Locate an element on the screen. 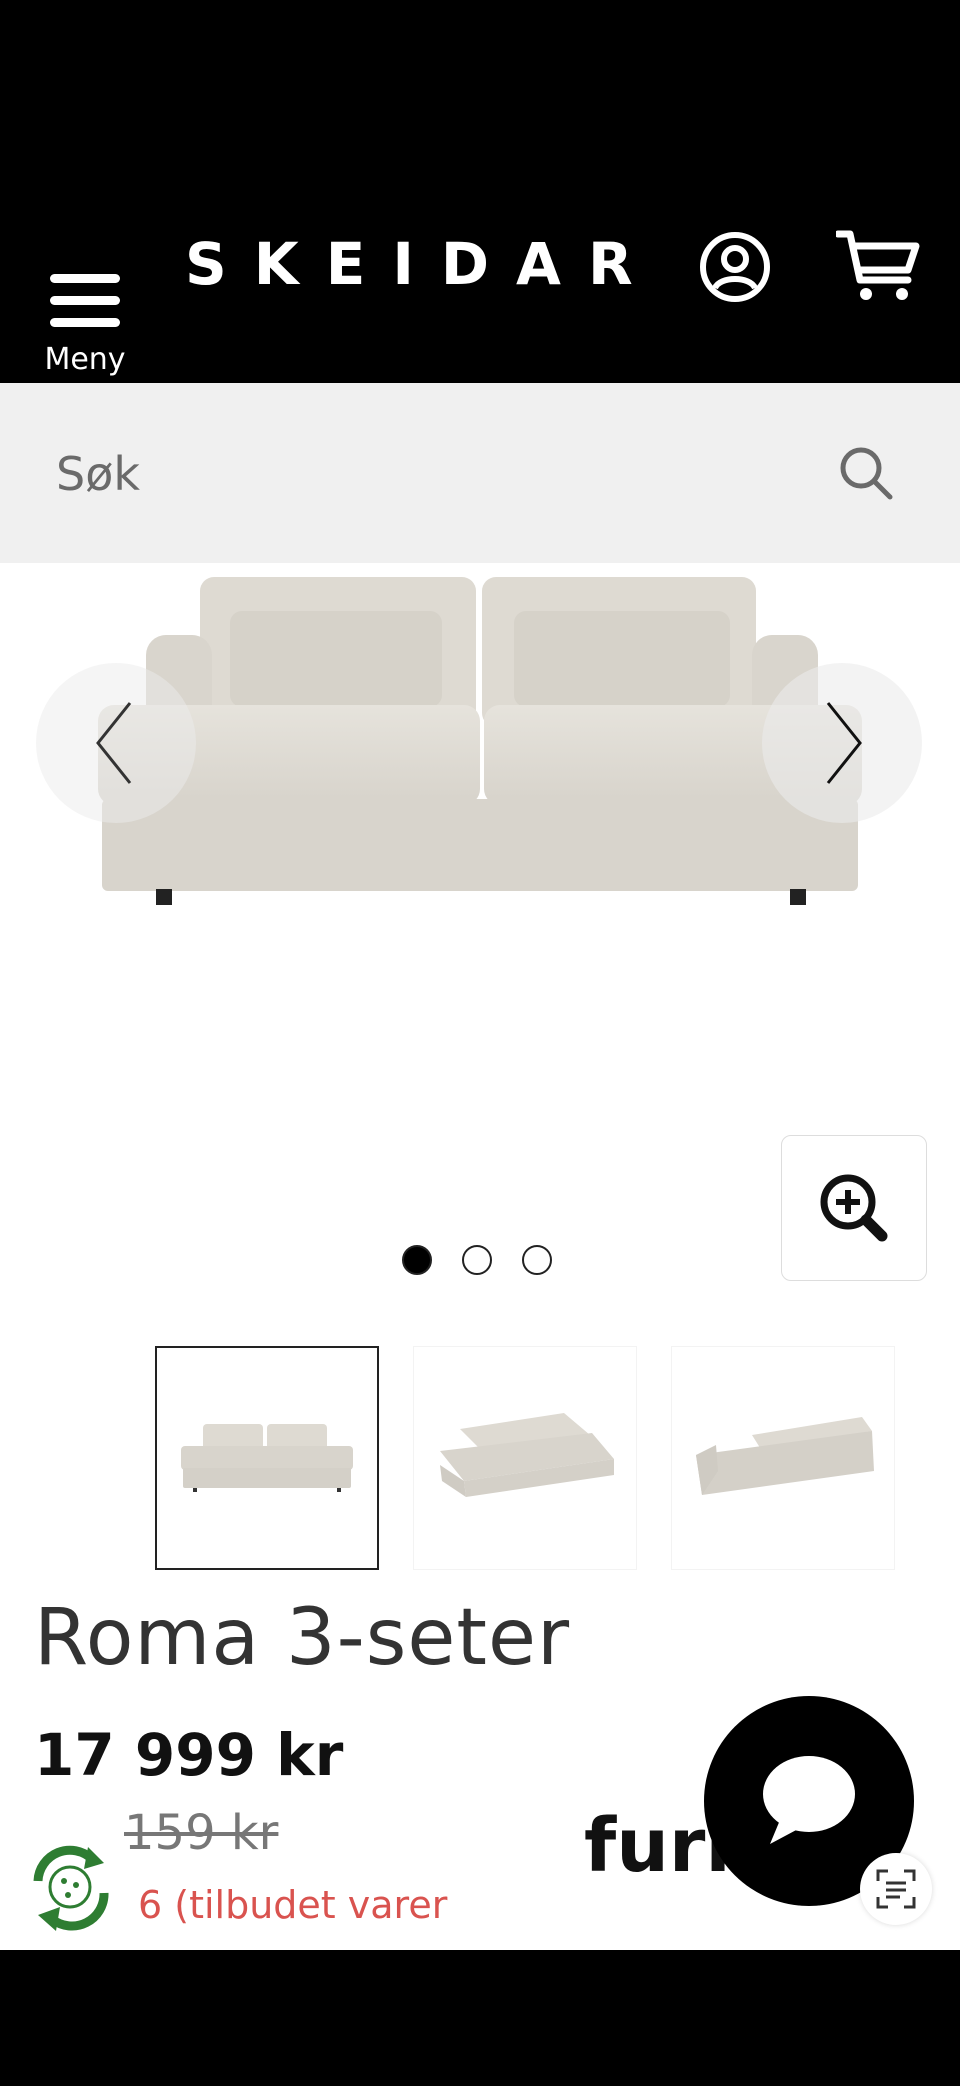  previous-image-button is located at coordinates (116, 743).